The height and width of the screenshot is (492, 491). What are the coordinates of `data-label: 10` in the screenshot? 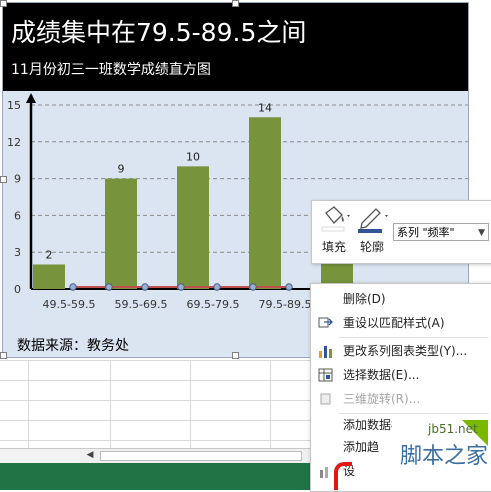 It's located at (193, 156).